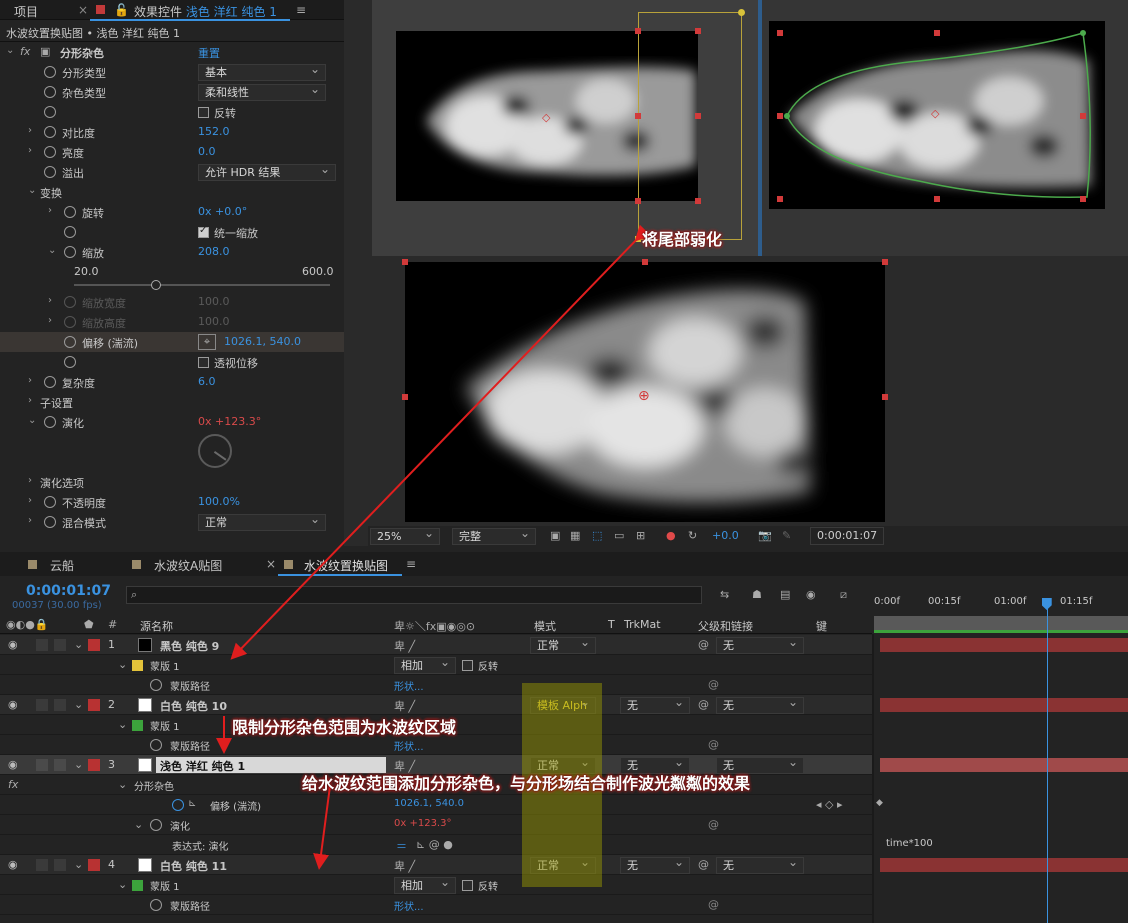 The image size is (1128, 923). Describe the element at coordinates (682, 239) in the screenshot. I see `annotation-weaken-tail: 将尾部弱化` at that location.